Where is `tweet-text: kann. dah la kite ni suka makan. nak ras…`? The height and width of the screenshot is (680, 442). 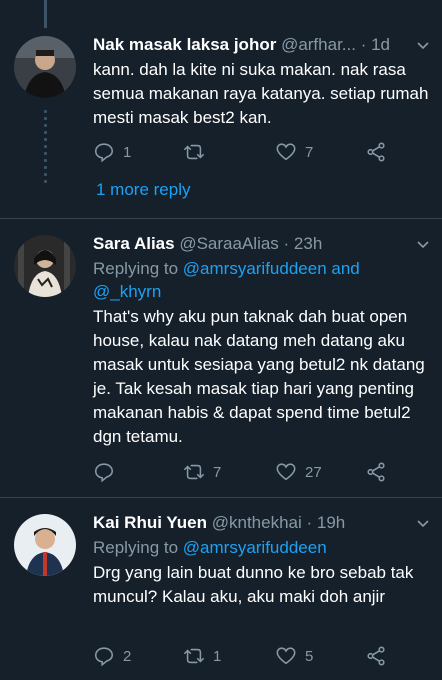 tweet-text: kann. dah la kite ni suka makan. nak ras… is located at coordinates (261, 93).